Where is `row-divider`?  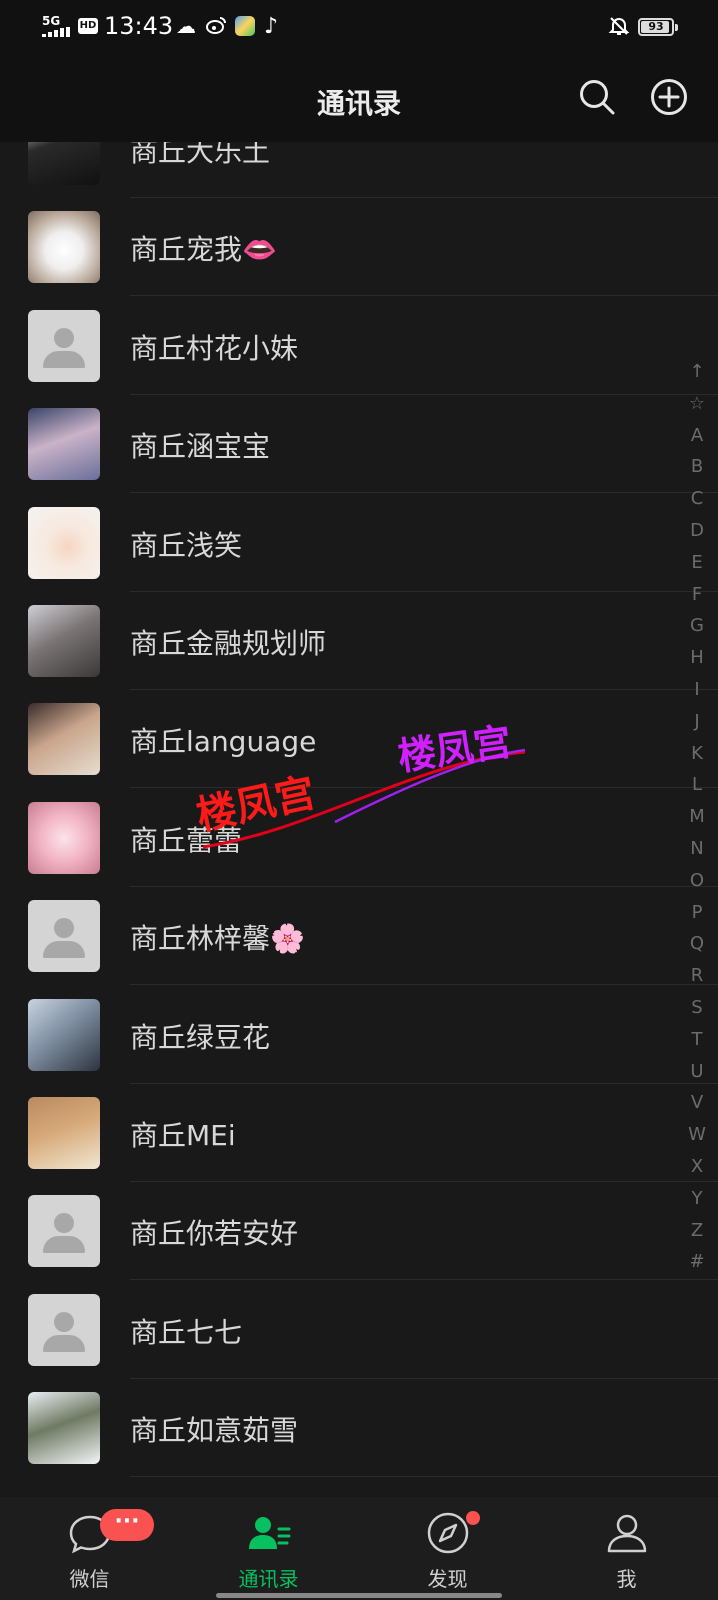 row-divider is located at coordinates (424, 1477).